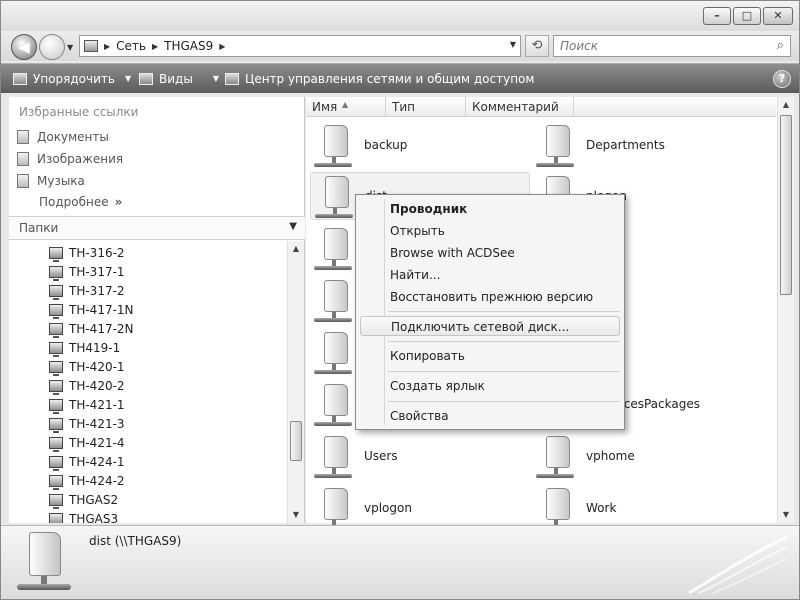 This screenshot has height=600, width=800. What do you see at coordinates (782, 79) in the screenshot?
I see `help-button: ?` at bounding box center [782, 79].